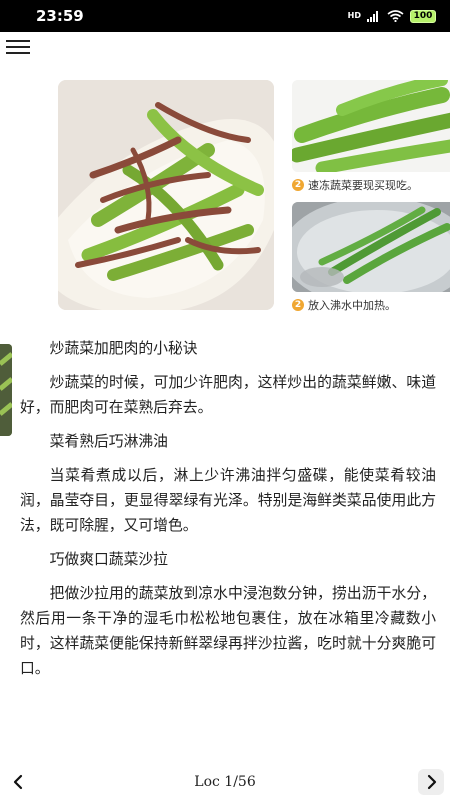 Image resolution: width=450 pixels, height=800 pixels. I want to click on step-caption-text: 放入沸水中加热。, so click(352, 305).